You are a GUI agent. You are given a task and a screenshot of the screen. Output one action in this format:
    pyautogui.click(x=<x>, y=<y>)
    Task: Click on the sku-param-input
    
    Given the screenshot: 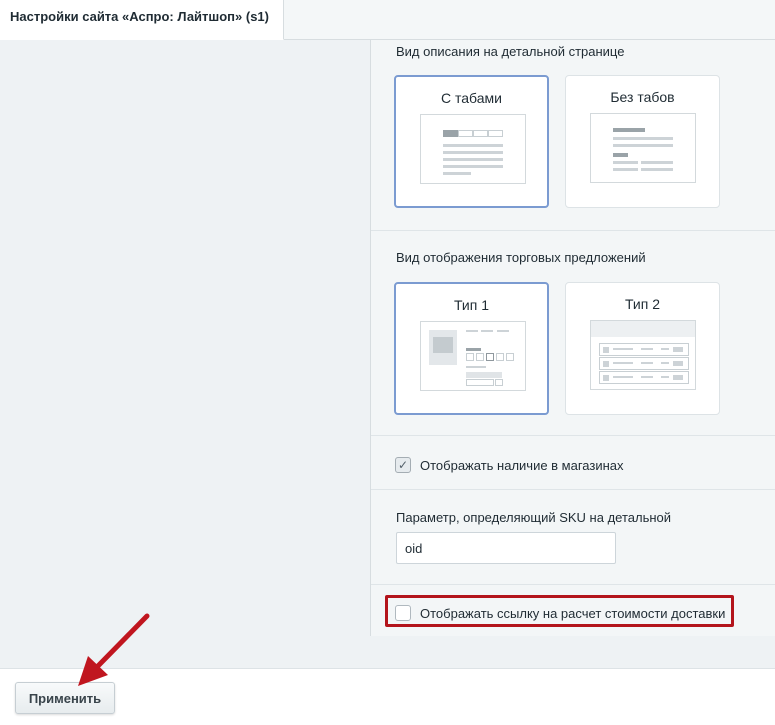 What is the action you would take?
    pyautogui.click(x=506, y=548)
    